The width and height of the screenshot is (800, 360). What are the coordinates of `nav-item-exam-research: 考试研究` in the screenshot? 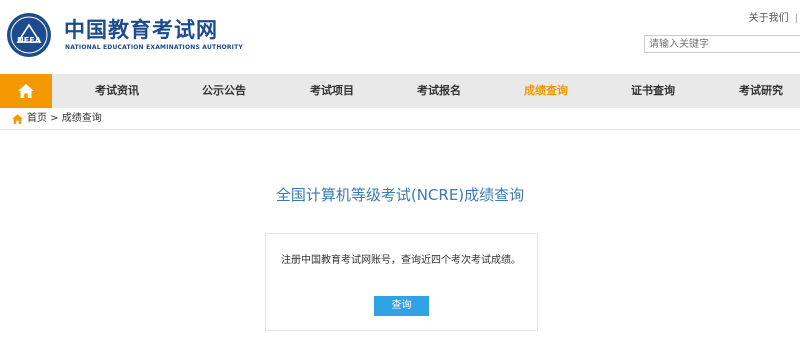 It's located at (761, 91).